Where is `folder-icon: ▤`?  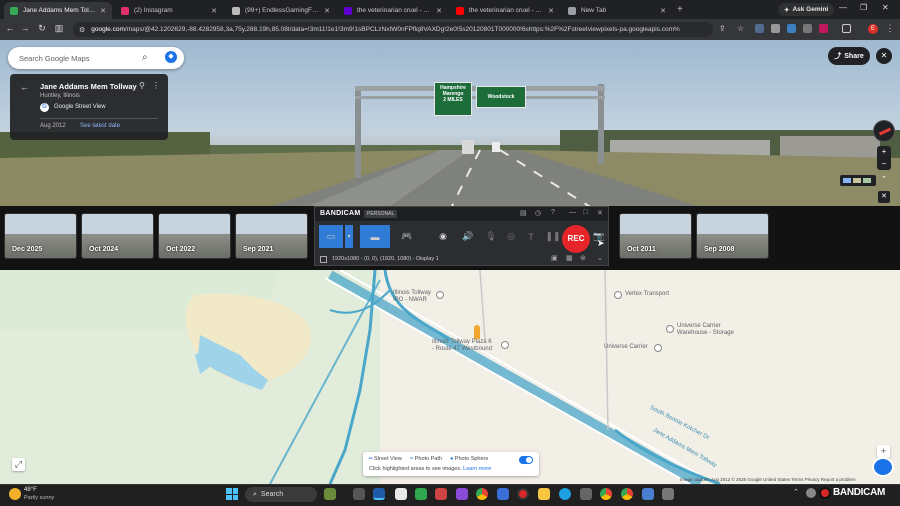 folder-icon: ▤ is located at coordinates (523, 213).